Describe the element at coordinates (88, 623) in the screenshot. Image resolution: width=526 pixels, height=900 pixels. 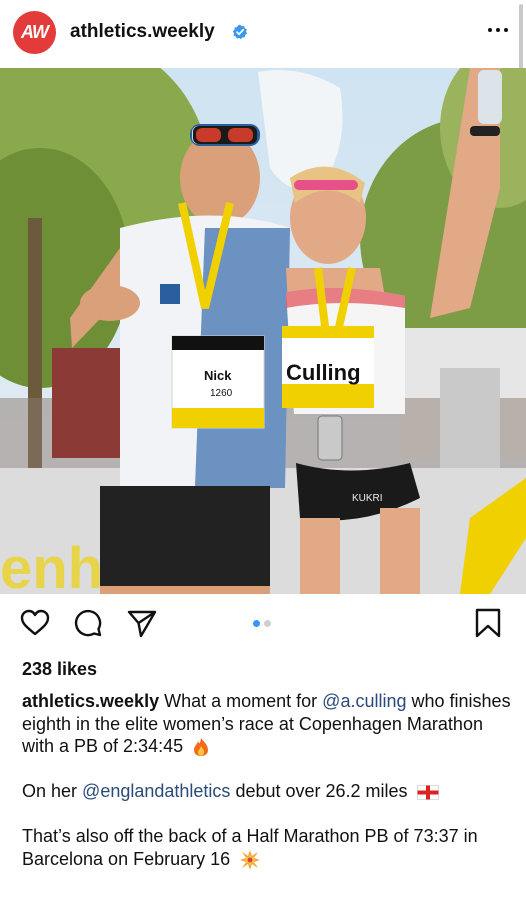
I see `comment-icon` at that location.